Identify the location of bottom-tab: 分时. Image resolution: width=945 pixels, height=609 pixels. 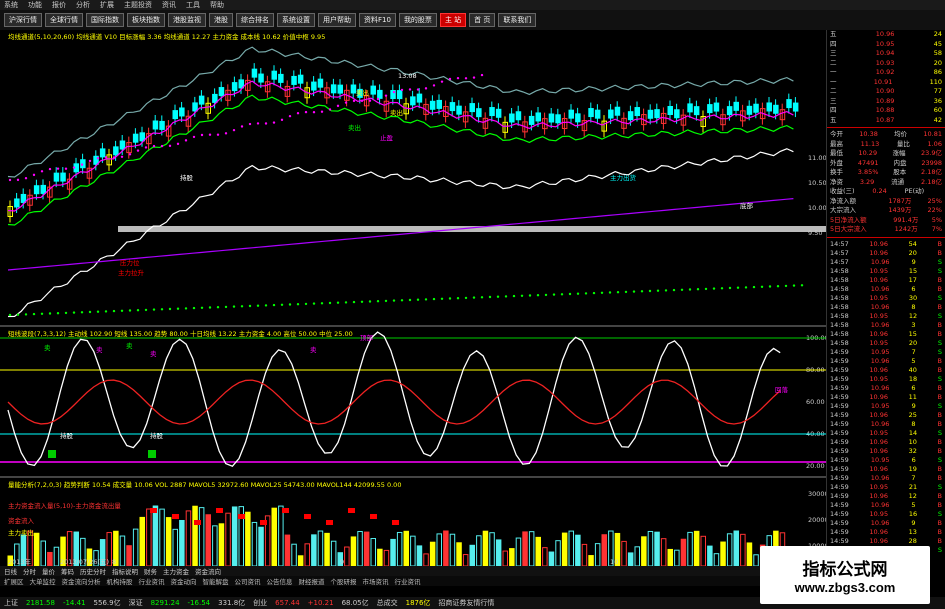
(29, 571).